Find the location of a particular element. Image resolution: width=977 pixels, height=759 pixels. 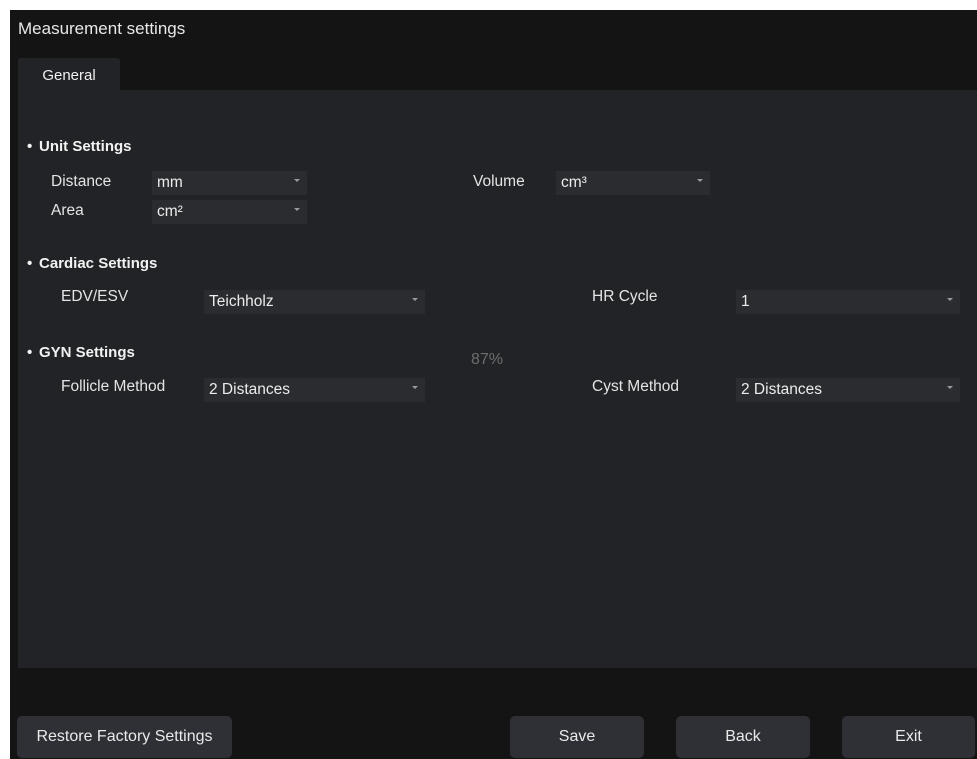

save-label: Save is located at coordinates (577, 736).